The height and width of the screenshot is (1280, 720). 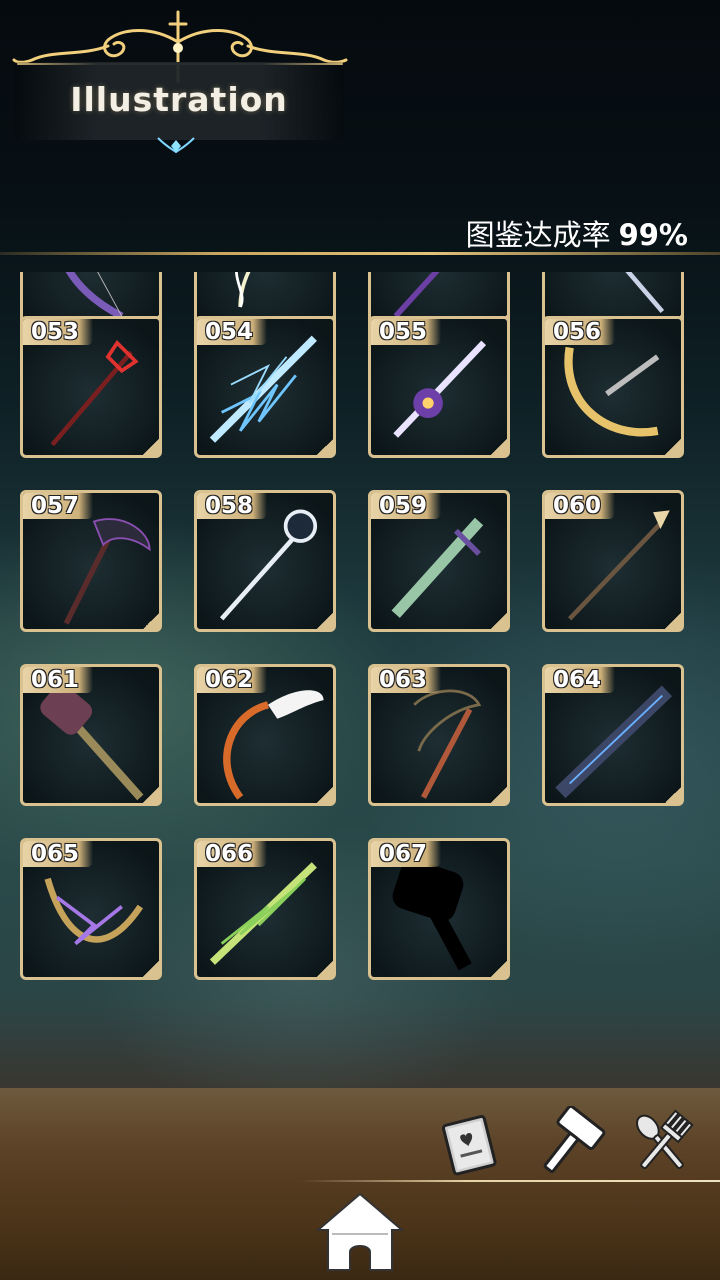 I want to click on weapon-card: 056, so click(x=613, y=387).